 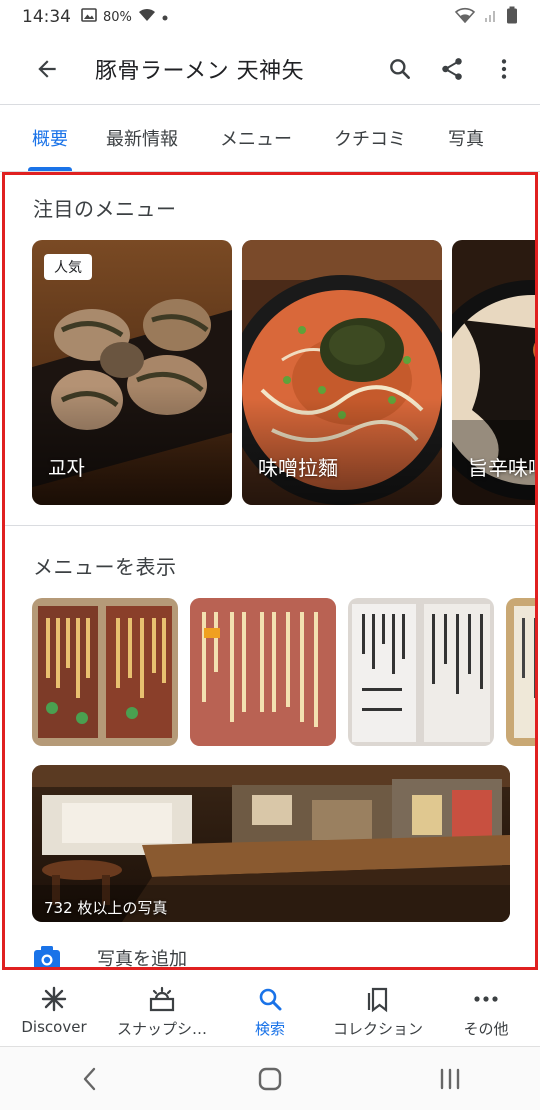 I want to click on bottom-navigation: Discover スナップシ… 検索 コレクション その他, so click(x=270, y=1010).